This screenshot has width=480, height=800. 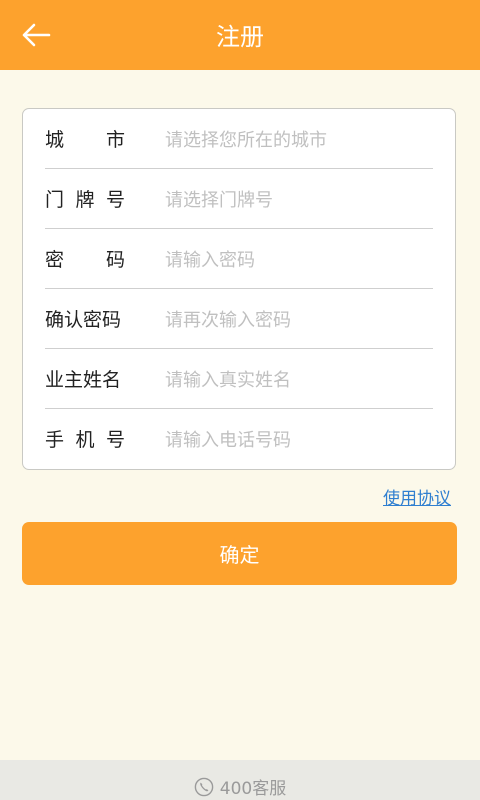 What do you see at coordinates (239, 553) in the screenshot?
I see `confirm-button: 确定` at bounding box center [239, 553].